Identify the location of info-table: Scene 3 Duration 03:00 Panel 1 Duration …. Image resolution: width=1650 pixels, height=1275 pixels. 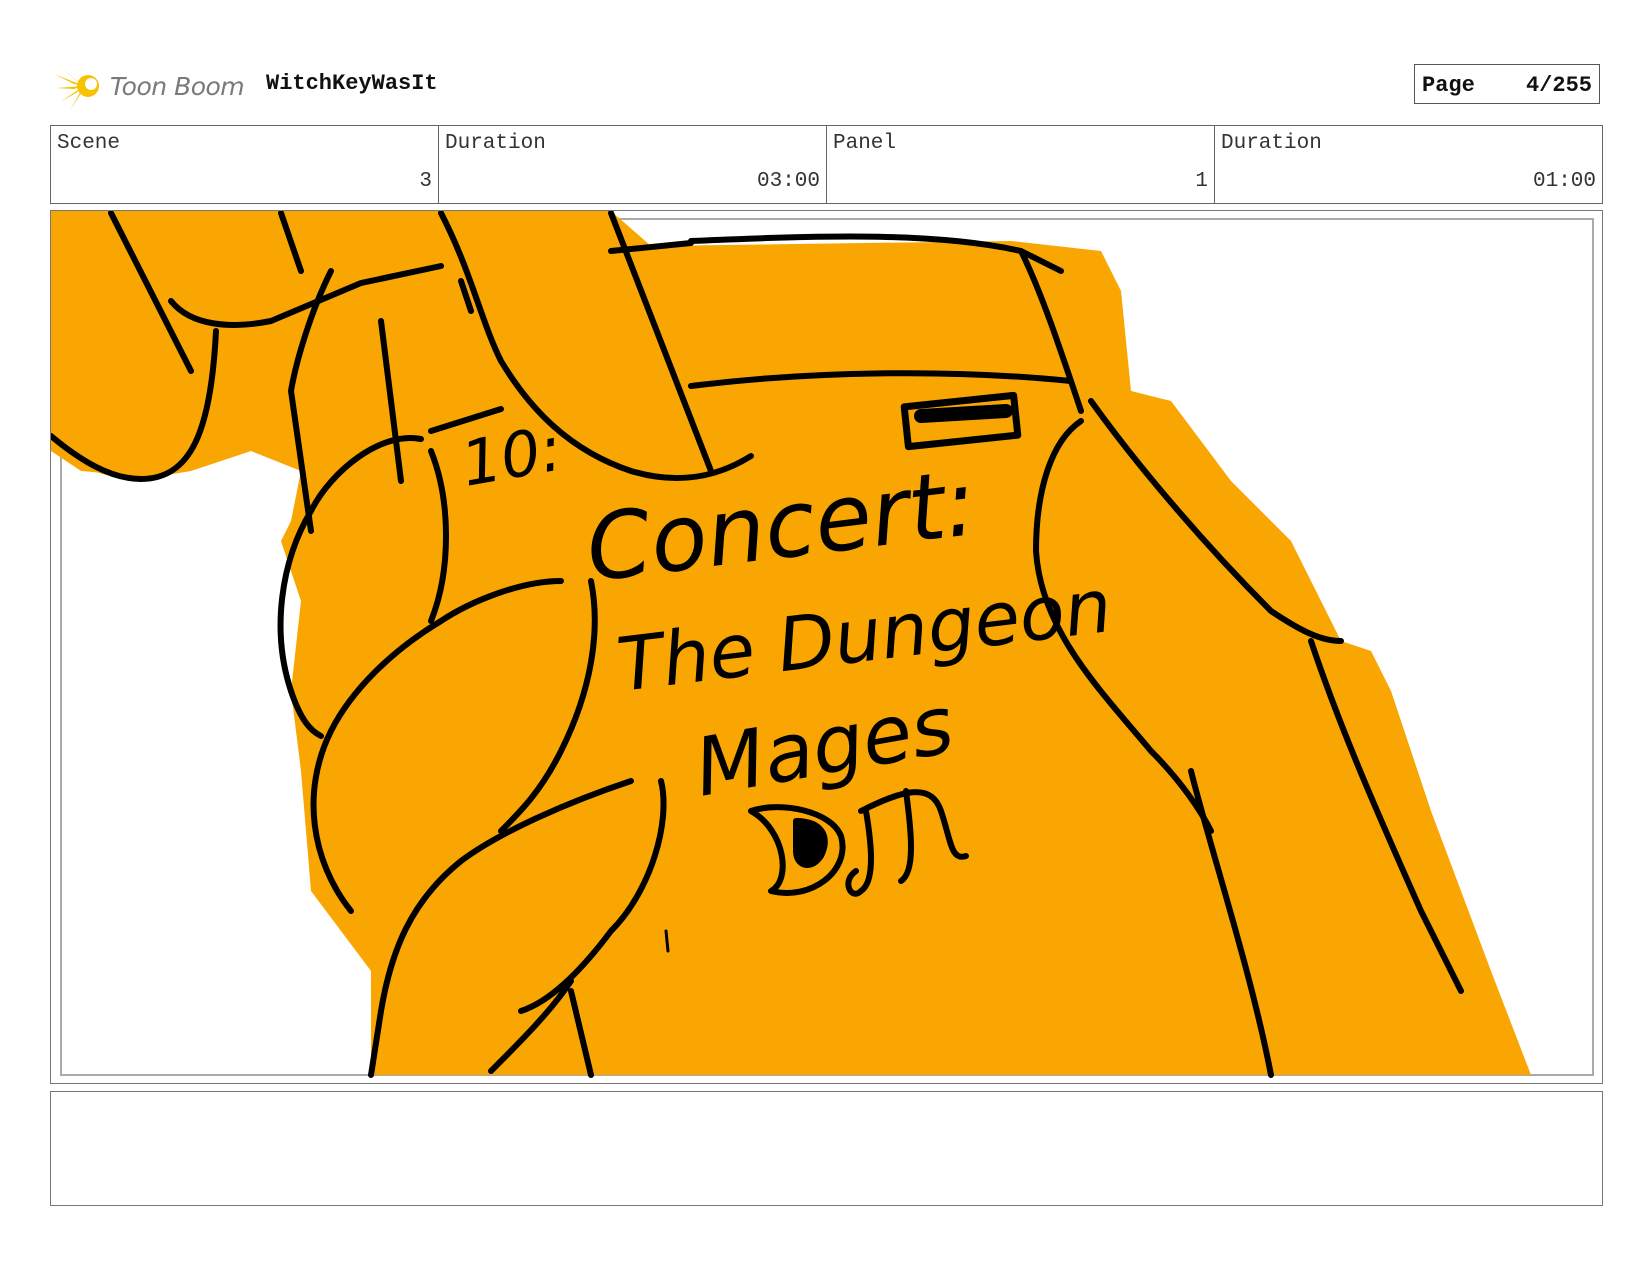
(826, 164).